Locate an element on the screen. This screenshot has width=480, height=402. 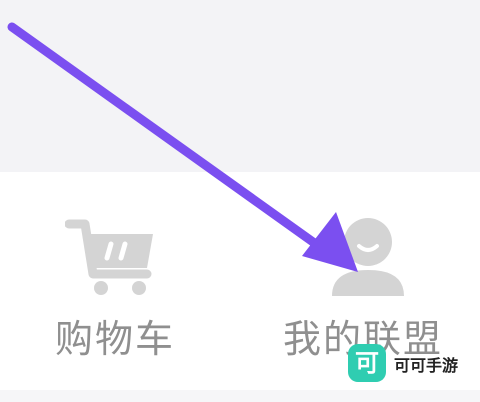
bottom-divider is located at coordinates (240, 396).